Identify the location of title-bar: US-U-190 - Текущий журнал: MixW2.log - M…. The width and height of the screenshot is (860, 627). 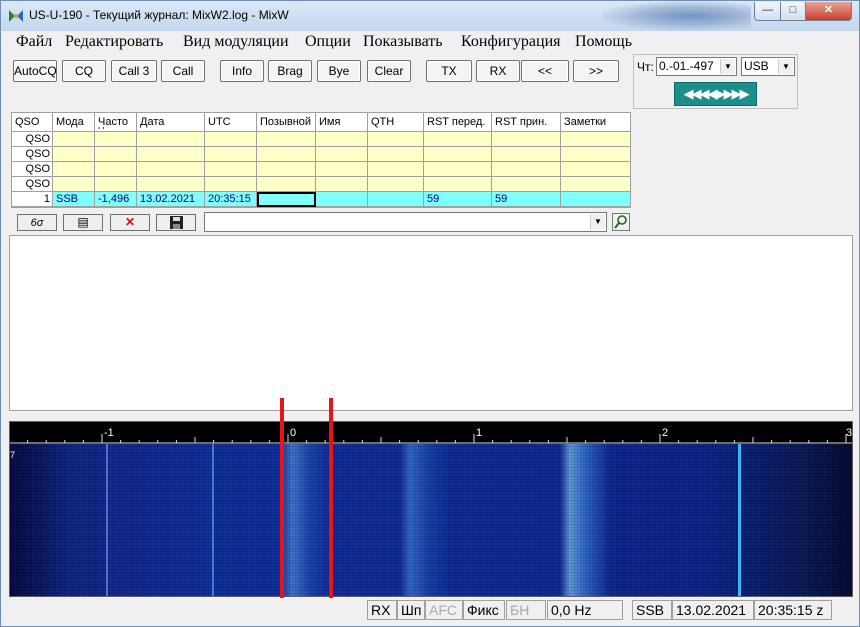
(430, 16).